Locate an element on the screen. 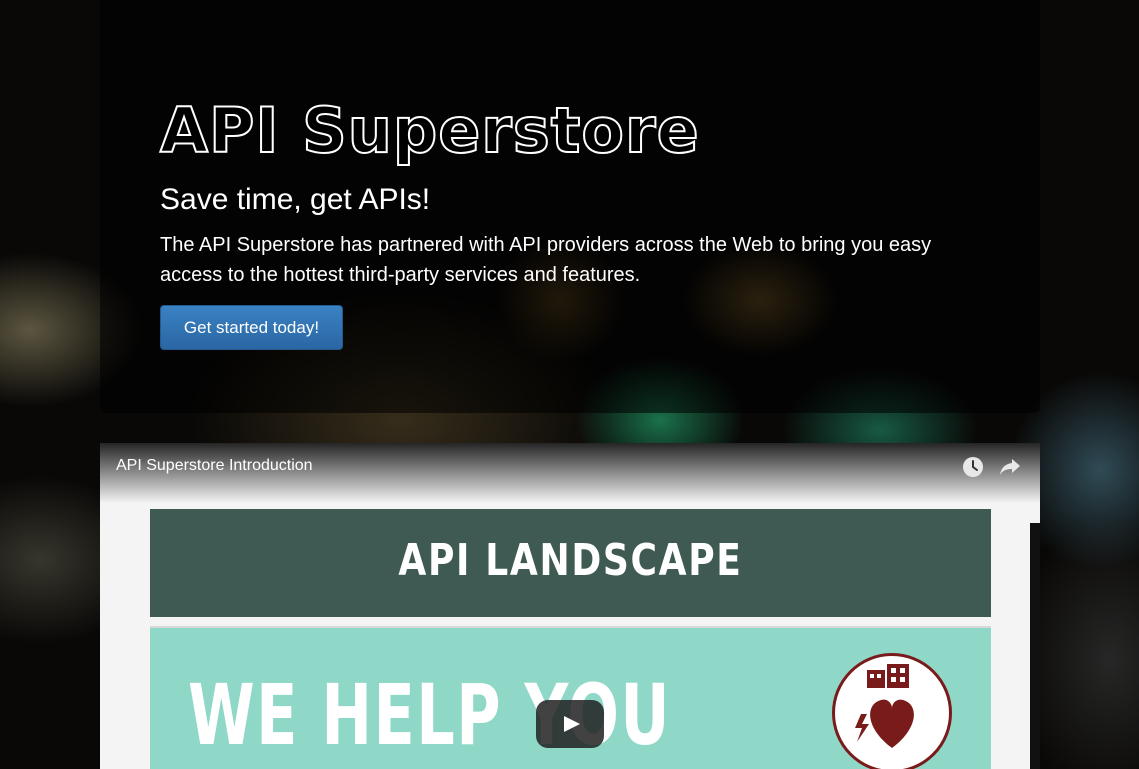 The image size is (1139, 769). video-title-bar: API Superstore Introduction is located at coordinates (570, 473).